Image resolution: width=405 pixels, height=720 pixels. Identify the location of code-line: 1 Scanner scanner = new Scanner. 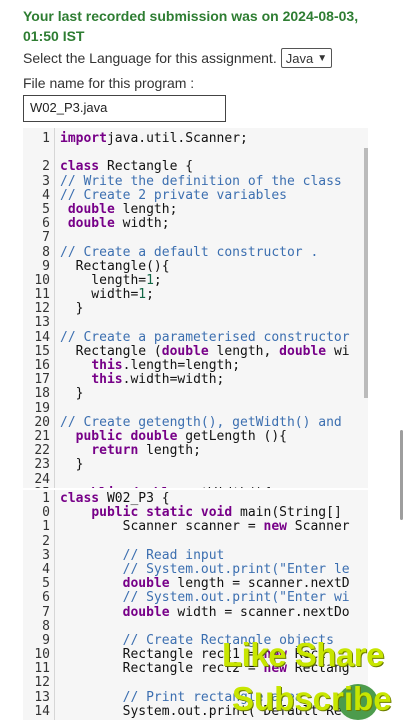
(195, 527).